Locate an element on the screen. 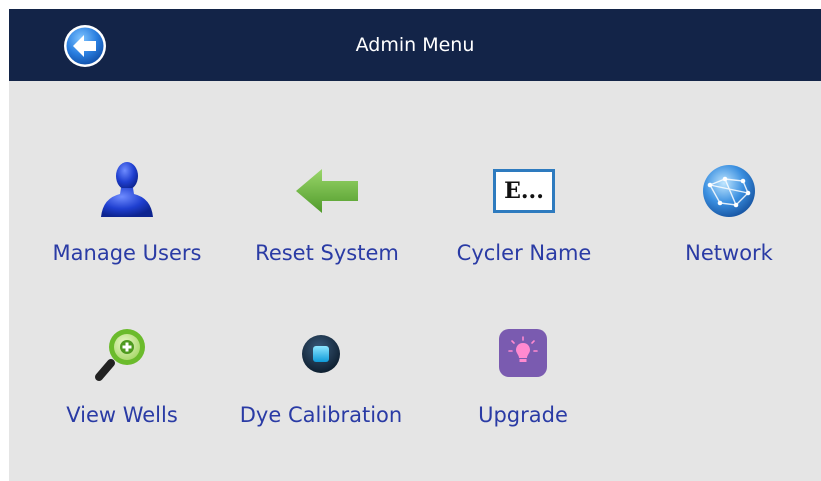  network-label: Network is located at coordinates (729, 253).